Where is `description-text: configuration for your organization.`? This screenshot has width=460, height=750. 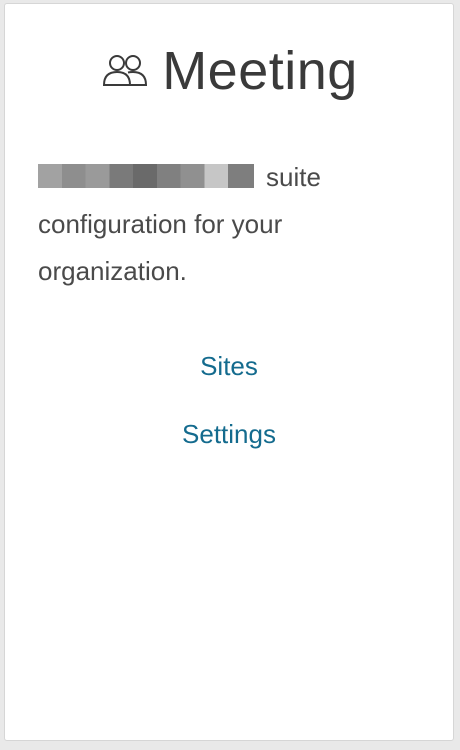
description-text: configuration for your organization. is located at coordinates (160, 247).